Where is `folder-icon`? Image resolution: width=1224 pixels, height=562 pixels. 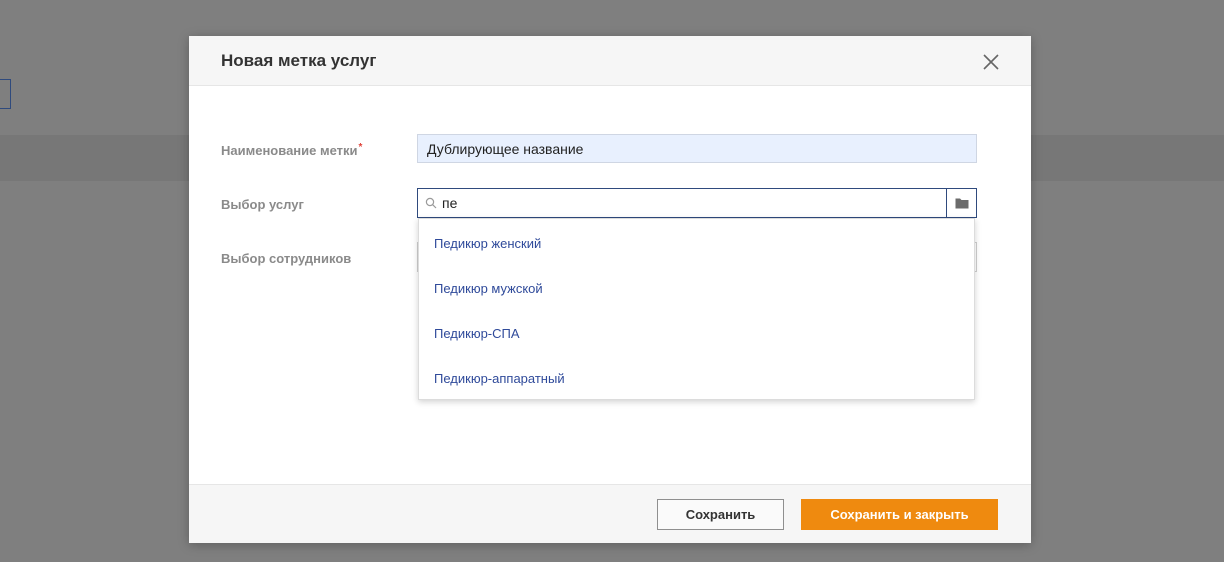 folder-icon is located at coordinates (961, 203).